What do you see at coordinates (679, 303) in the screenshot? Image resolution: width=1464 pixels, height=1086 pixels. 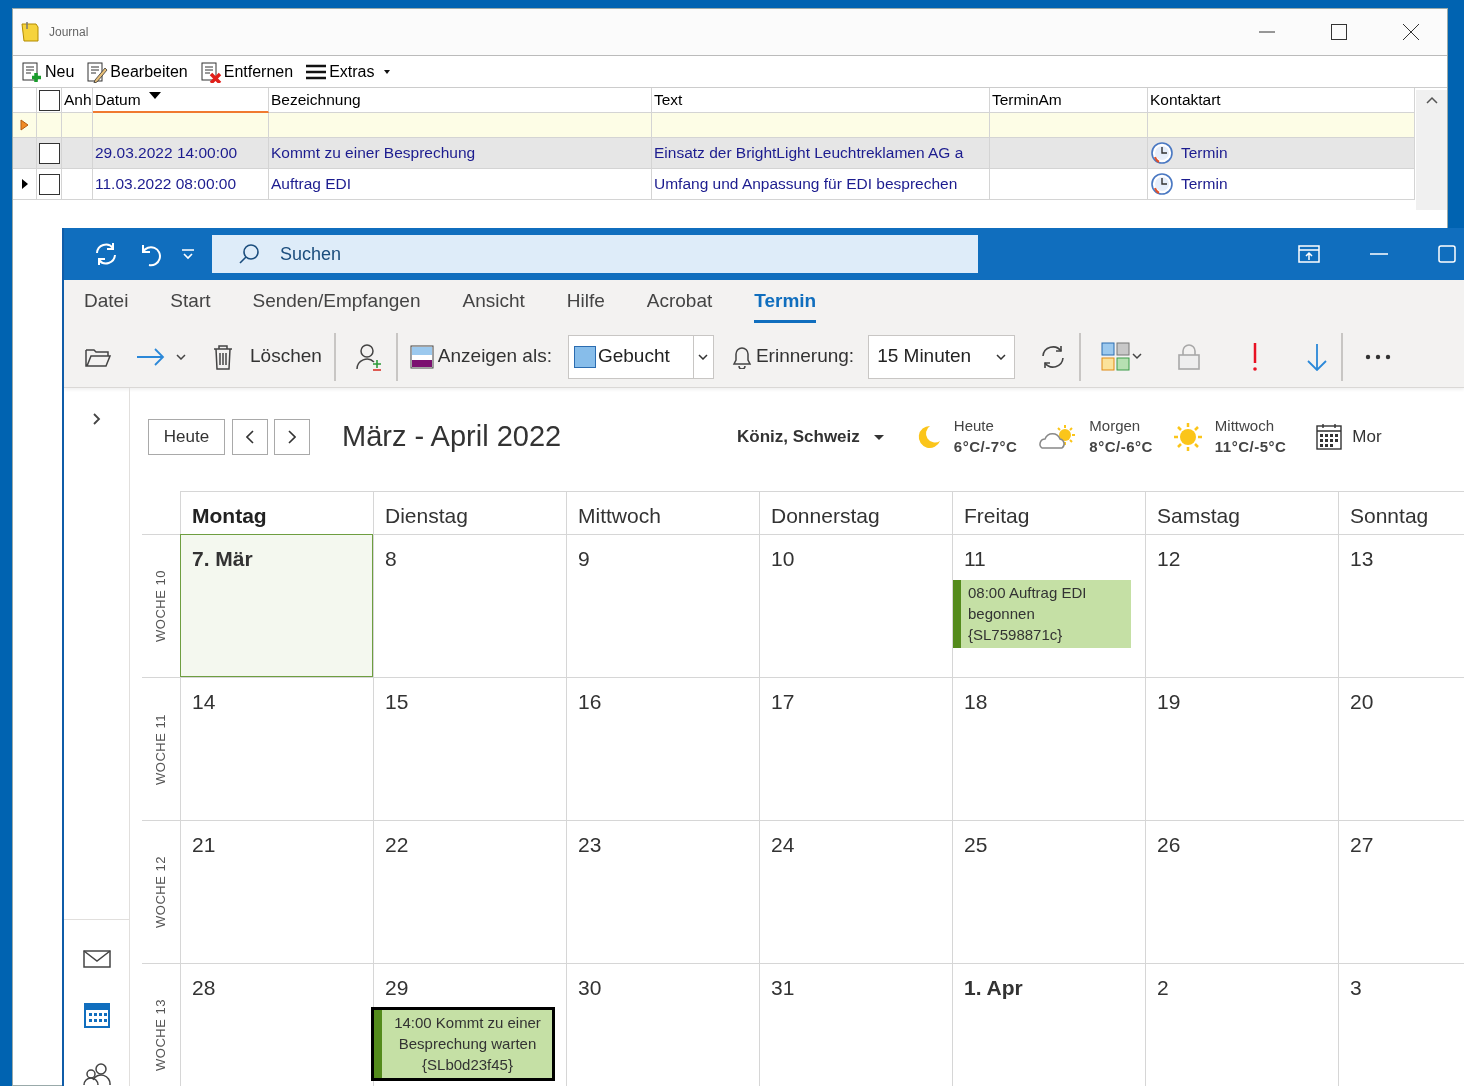 I see `menu-tab: Acrobat` at bounding box center [679, 303].